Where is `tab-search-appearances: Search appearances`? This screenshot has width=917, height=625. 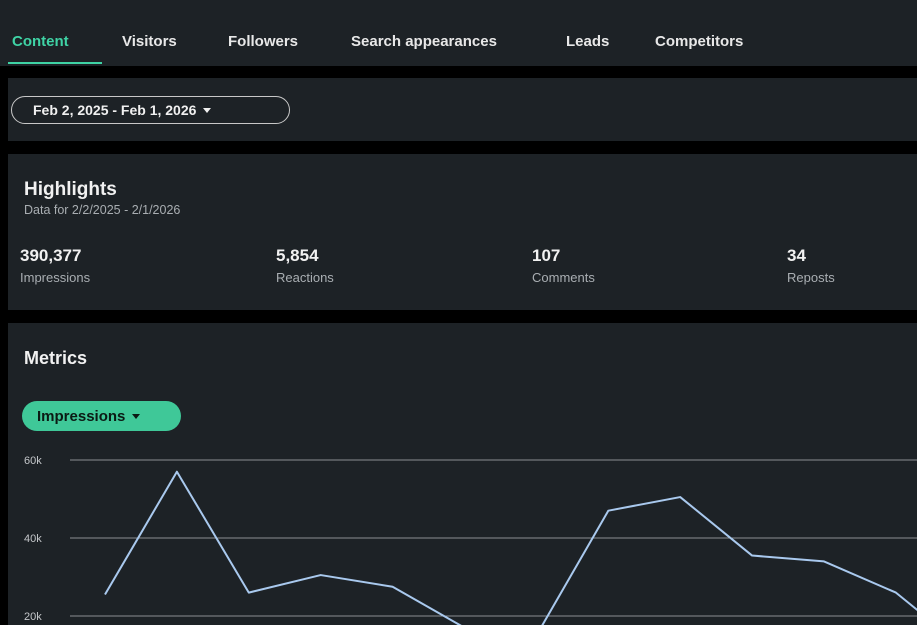 tab-search-appearances: Search appearances is located at coordinates (424, 41).